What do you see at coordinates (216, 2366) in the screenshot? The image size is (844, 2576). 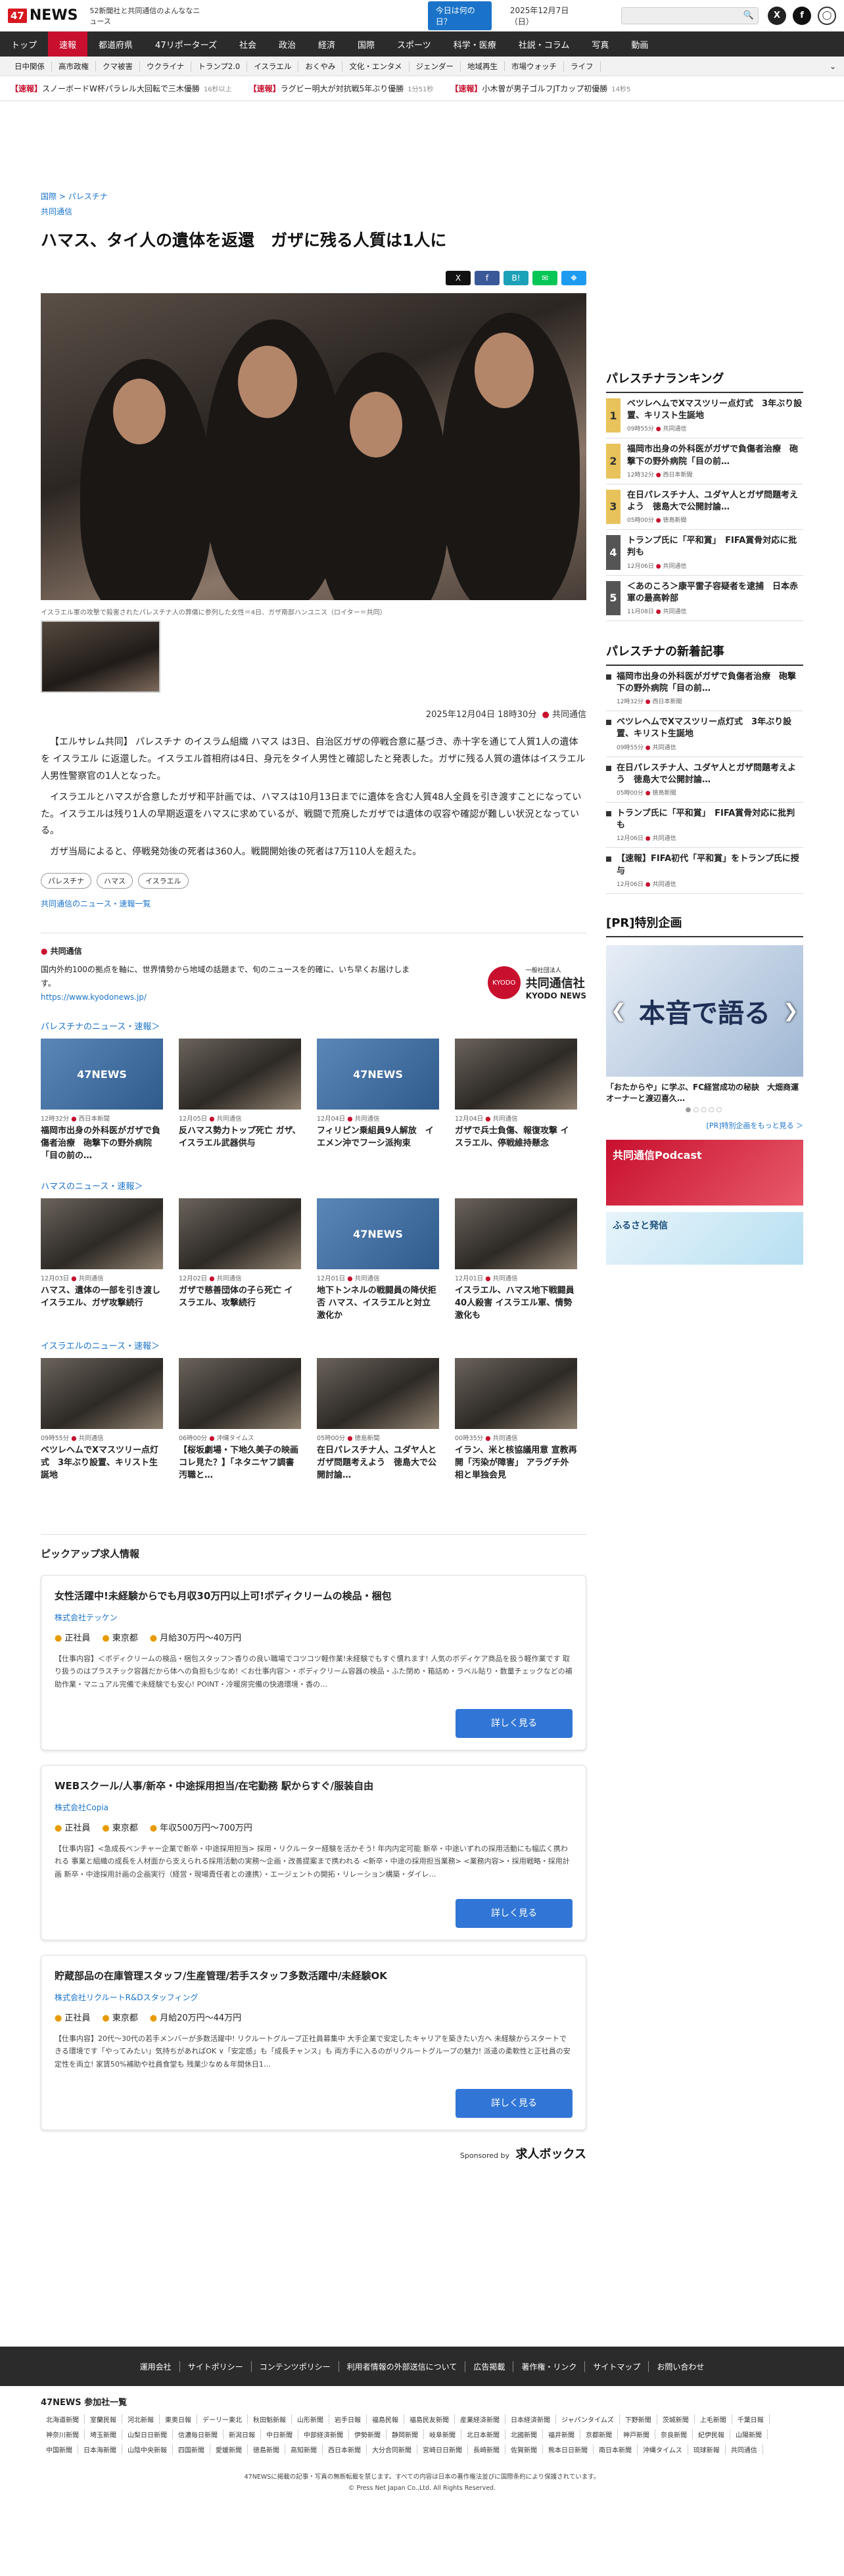 I see `footer-link: サイトポリシー` at bounding box center [216, 2366].